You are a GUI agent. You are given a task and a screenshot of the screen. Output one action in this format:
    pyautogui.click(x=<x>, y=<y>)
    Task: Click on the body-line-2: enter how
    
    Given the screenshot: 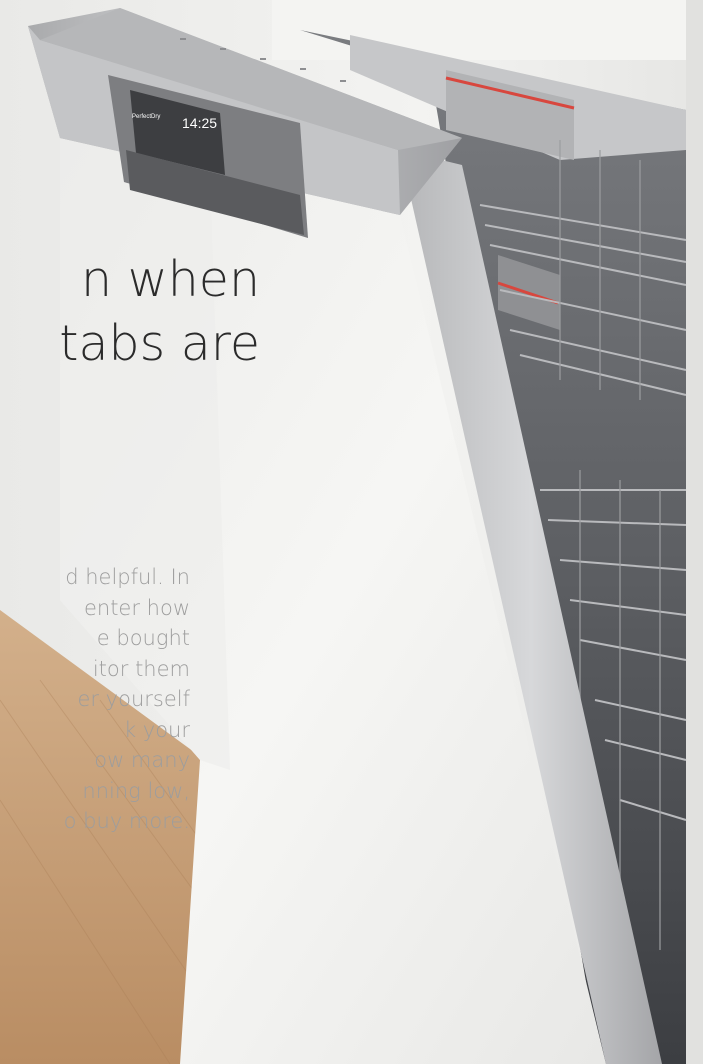 What is the action you would take?
    pyautogui.click(x=136, y=607)
    